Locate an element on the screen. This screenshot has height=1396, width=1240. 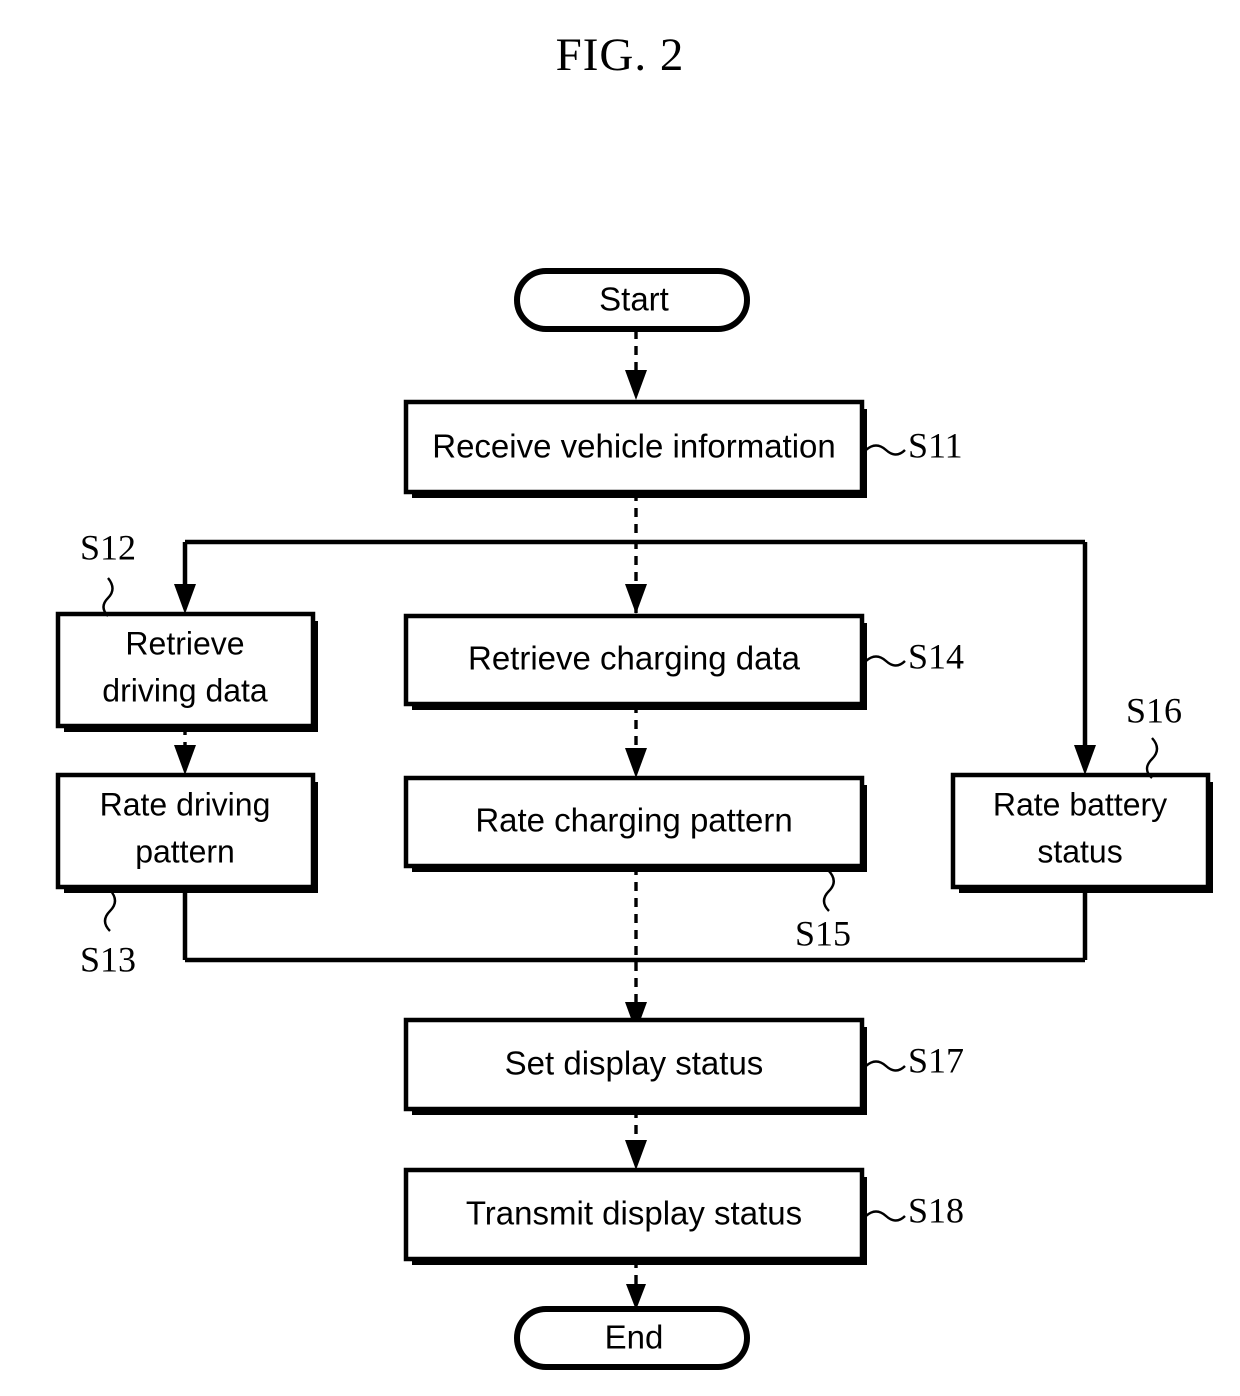
ref-label-s11: S11 is located at coordinates (935, 445).